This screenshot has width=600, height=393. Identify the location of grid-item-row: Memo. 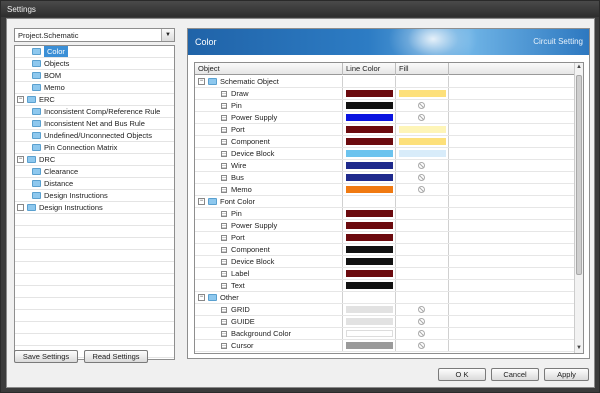
(385, 190).